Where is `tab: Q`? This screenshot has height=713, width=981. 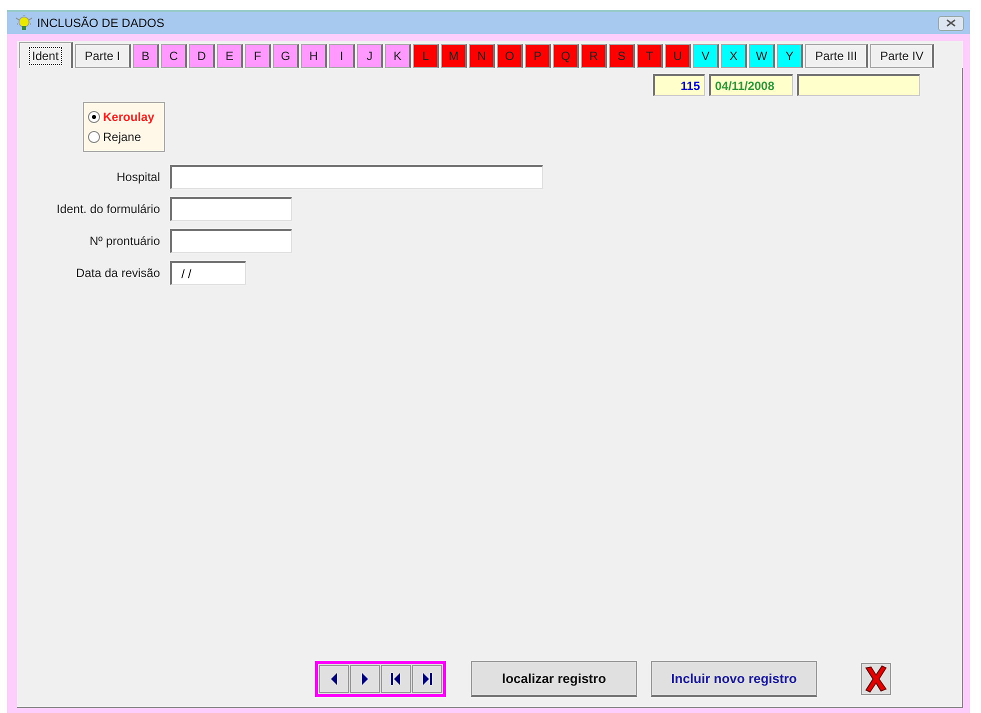
tab: Q is located at coordinates (566, 56).